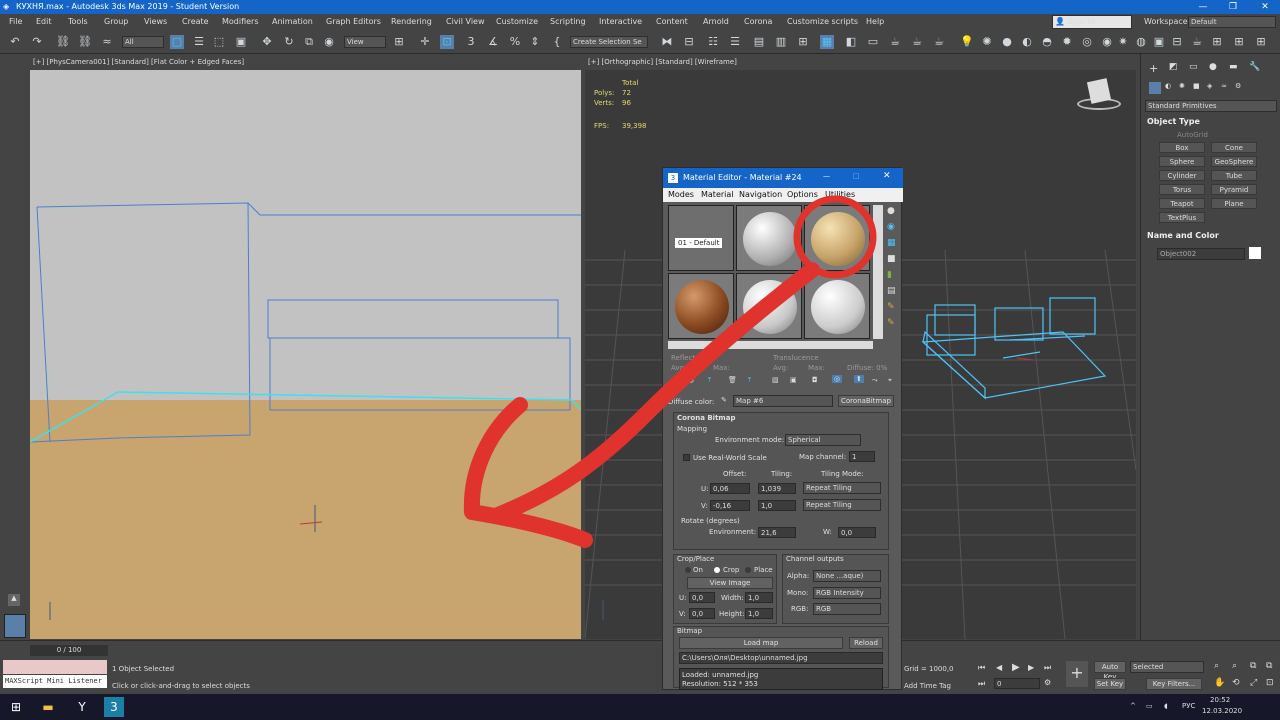 This screenshot has height=720, width=1280. Describe the element at coordinates (891, 323) in the screenshot. I see `select-by-material-icon: ✎` at that location.